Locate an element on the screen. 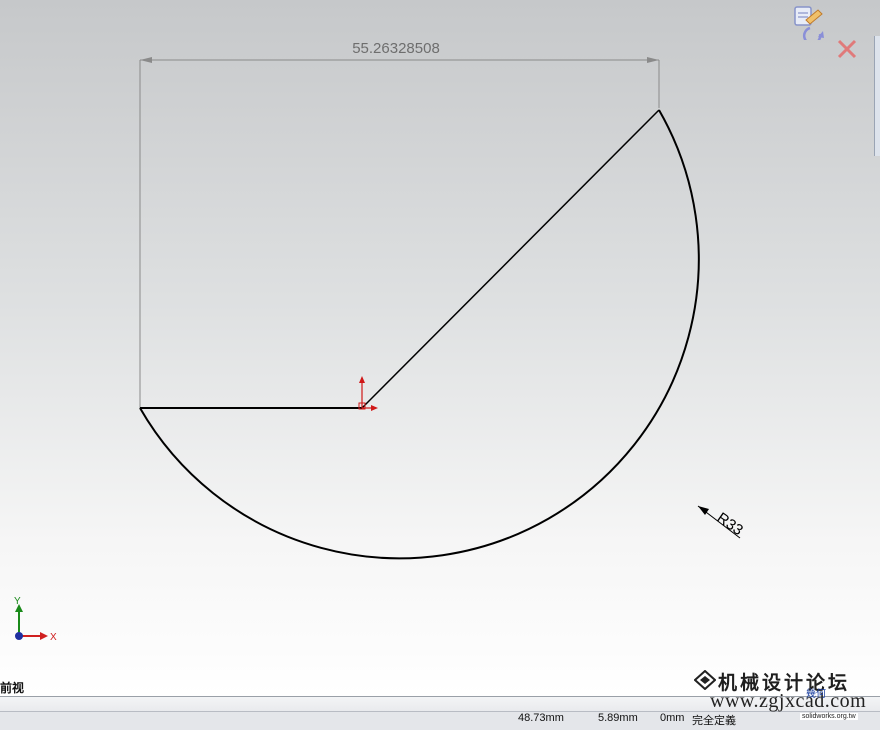 This screenshot has height=730, width=880. radius-label: R33 is located at coordinates (730, 524).